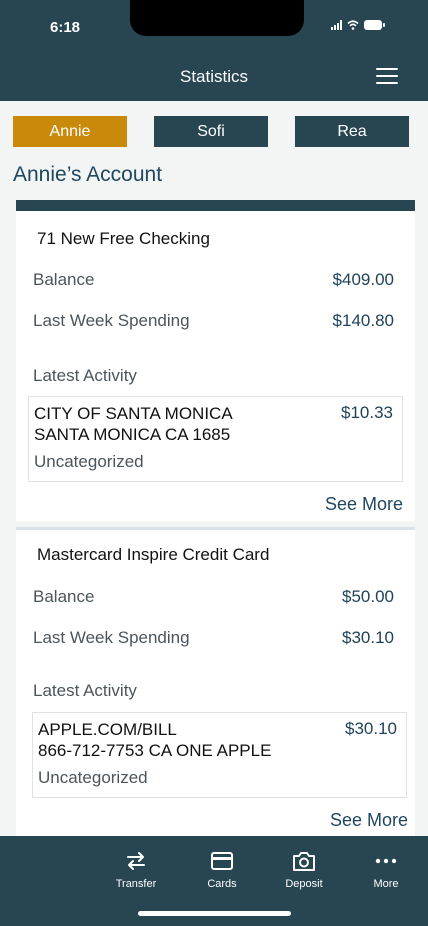  I want to click on account-name: Mastercard Inspire Credit Card, so click(153, 554).